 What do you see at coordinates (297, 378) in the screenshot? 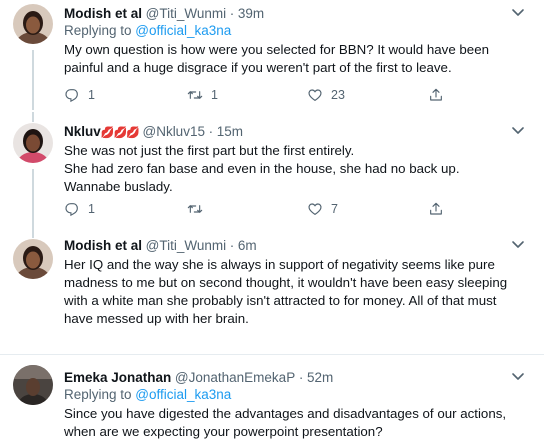
I see `tweet-header: Emeka Jonathan @JonathanEmekaP · 52m` at bounding box center [297, 378].